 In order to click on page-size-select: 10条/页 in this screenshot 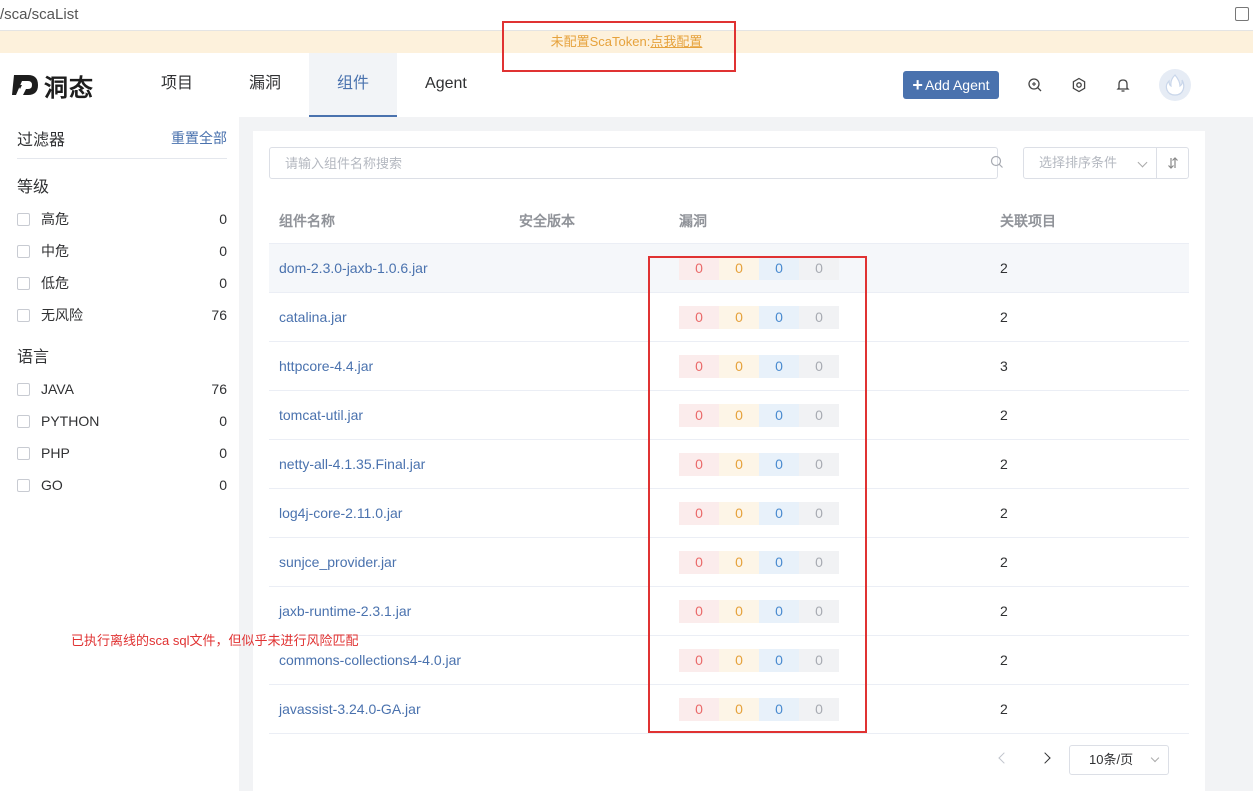, I will do `click(1119, 760)`.